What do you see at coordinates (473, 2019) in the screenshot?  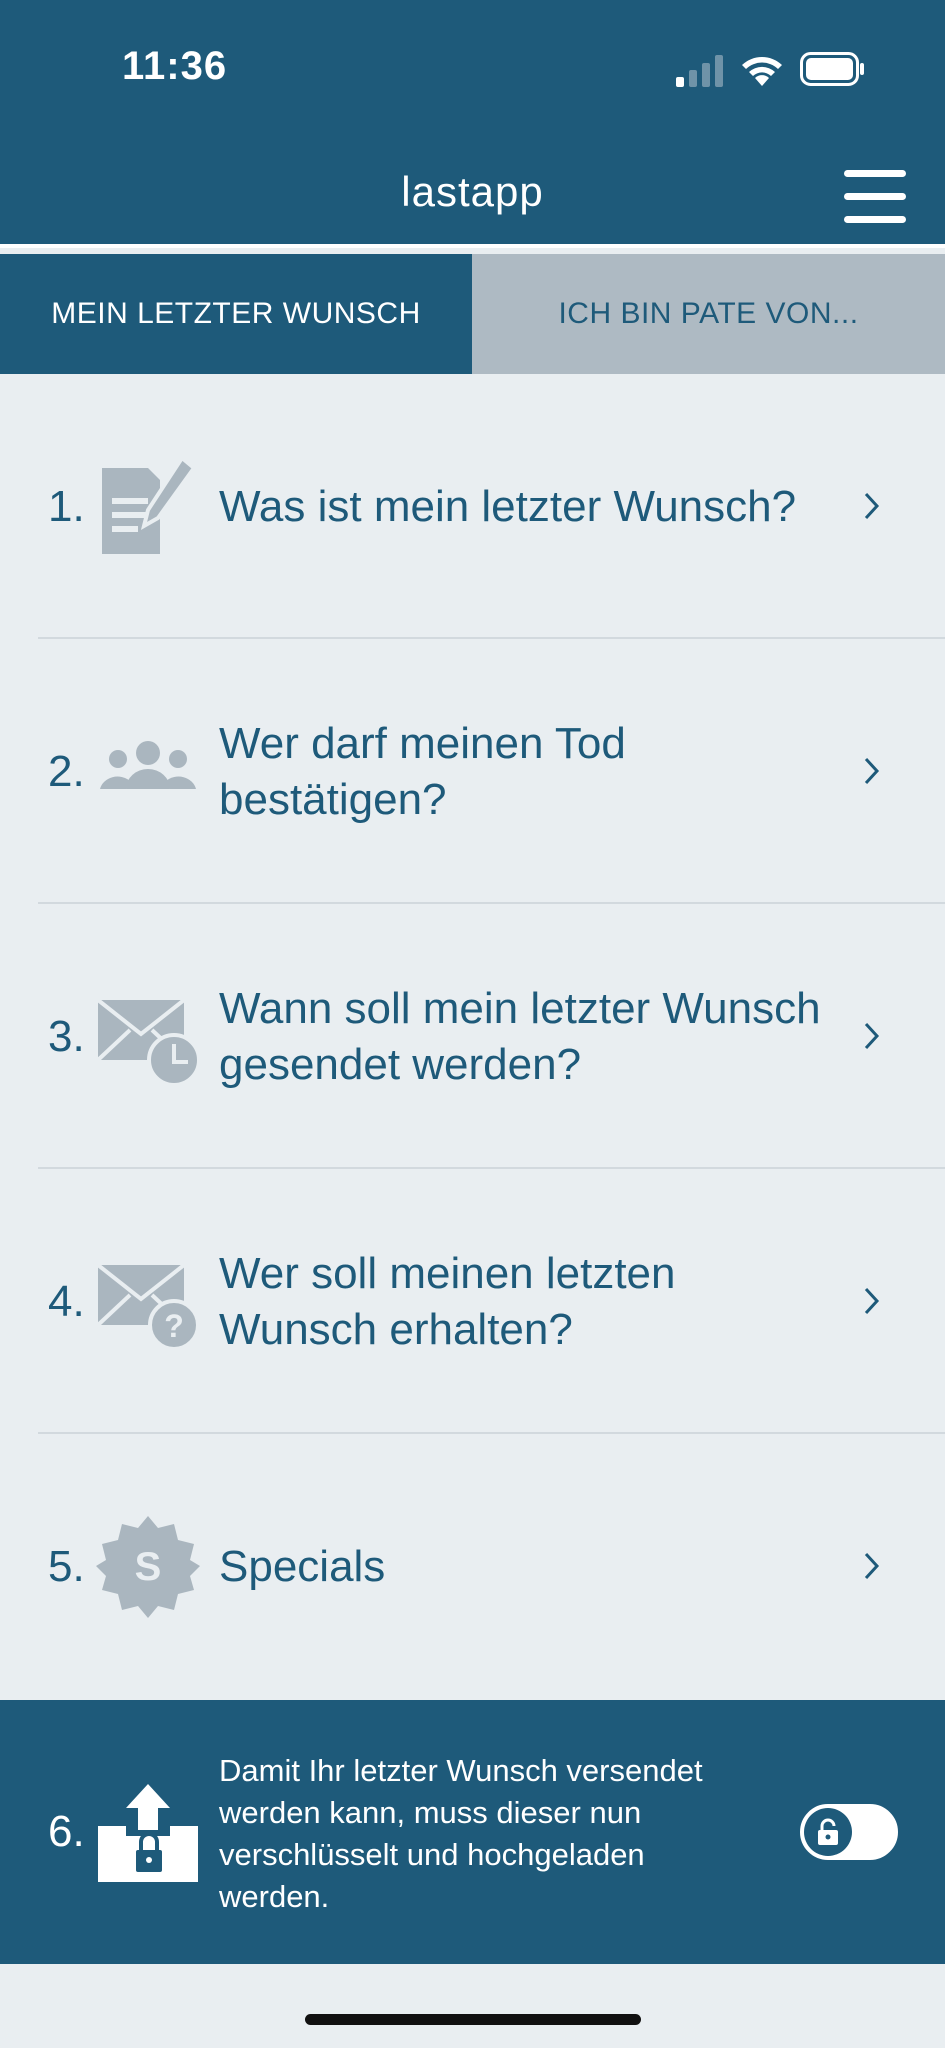 I see `home-indicator` at bounding box center [473, 2019].